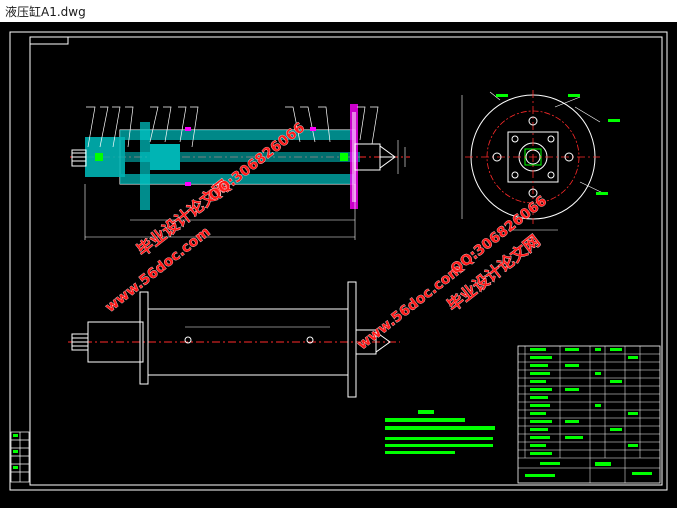 The width and height of the screenshot is (677, 508). What do you see at coordinates (452, 273) in the screenshot?
I see `watermark-right: www.56doc.com 毕业设计论文网 QQ:306826066` at bounding box center [452, 273].